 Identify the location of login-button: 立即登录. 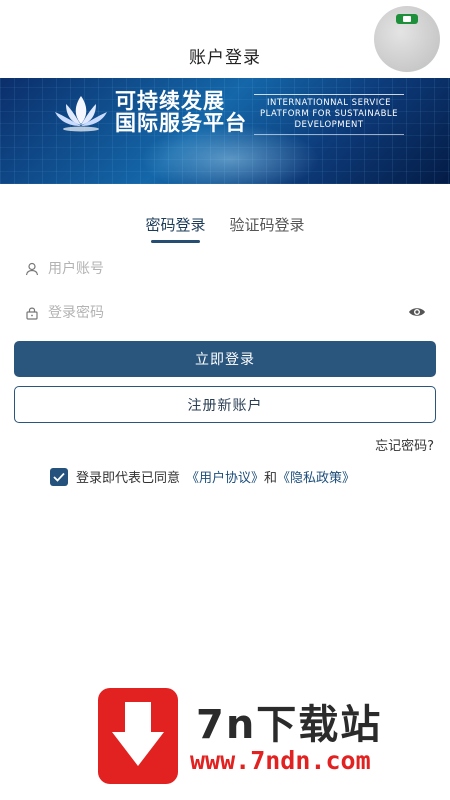
(225, 359).